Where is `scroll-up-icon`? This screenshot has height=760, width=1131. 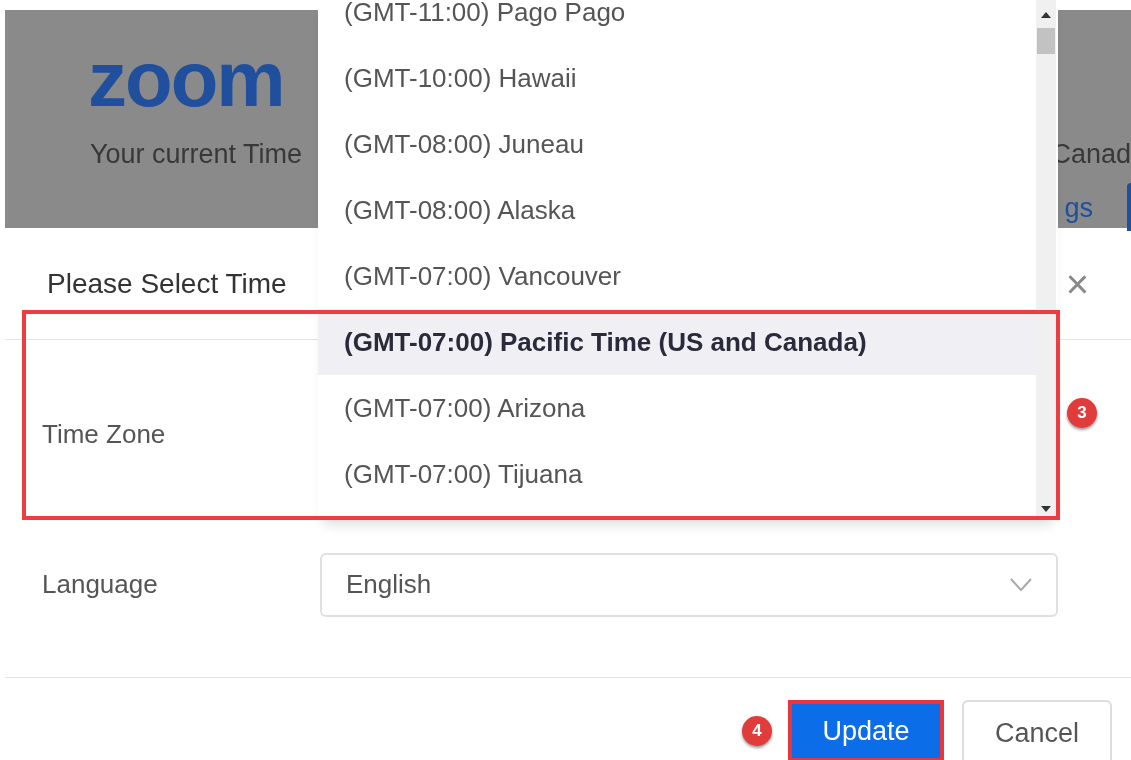
scroll-up-icon is located at coordinates (1046, 15).